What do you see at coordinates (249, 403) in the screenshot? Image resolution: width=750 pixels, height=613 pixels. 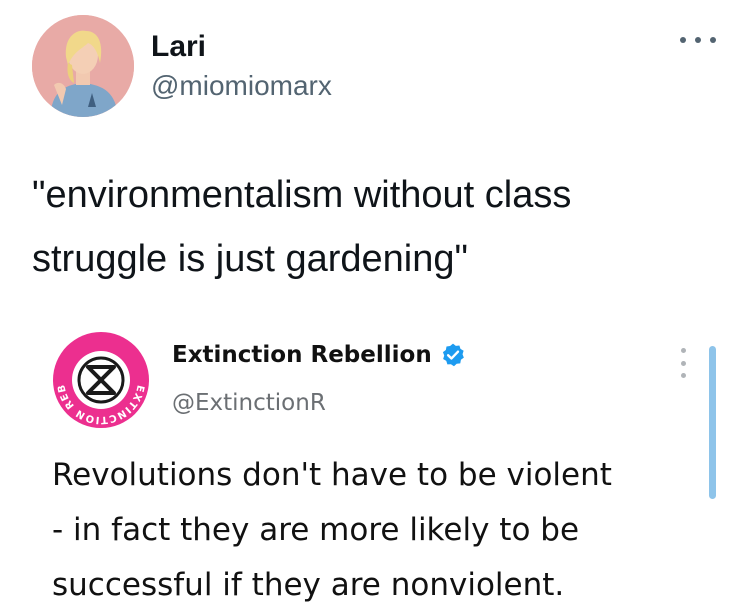 I see `quoted-author-handle: @ExtinctionR` at bounding box center [249, 403].